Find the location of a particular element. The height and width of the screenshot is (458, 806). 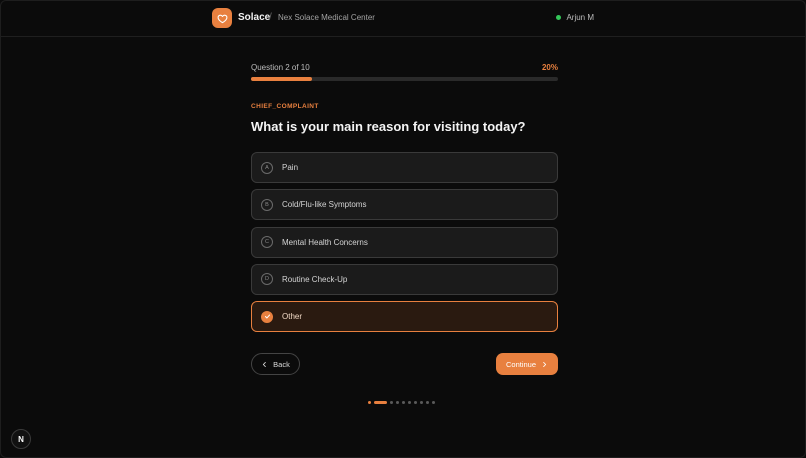

user-indicator: Arjun M is located at coordinates (575, 17).